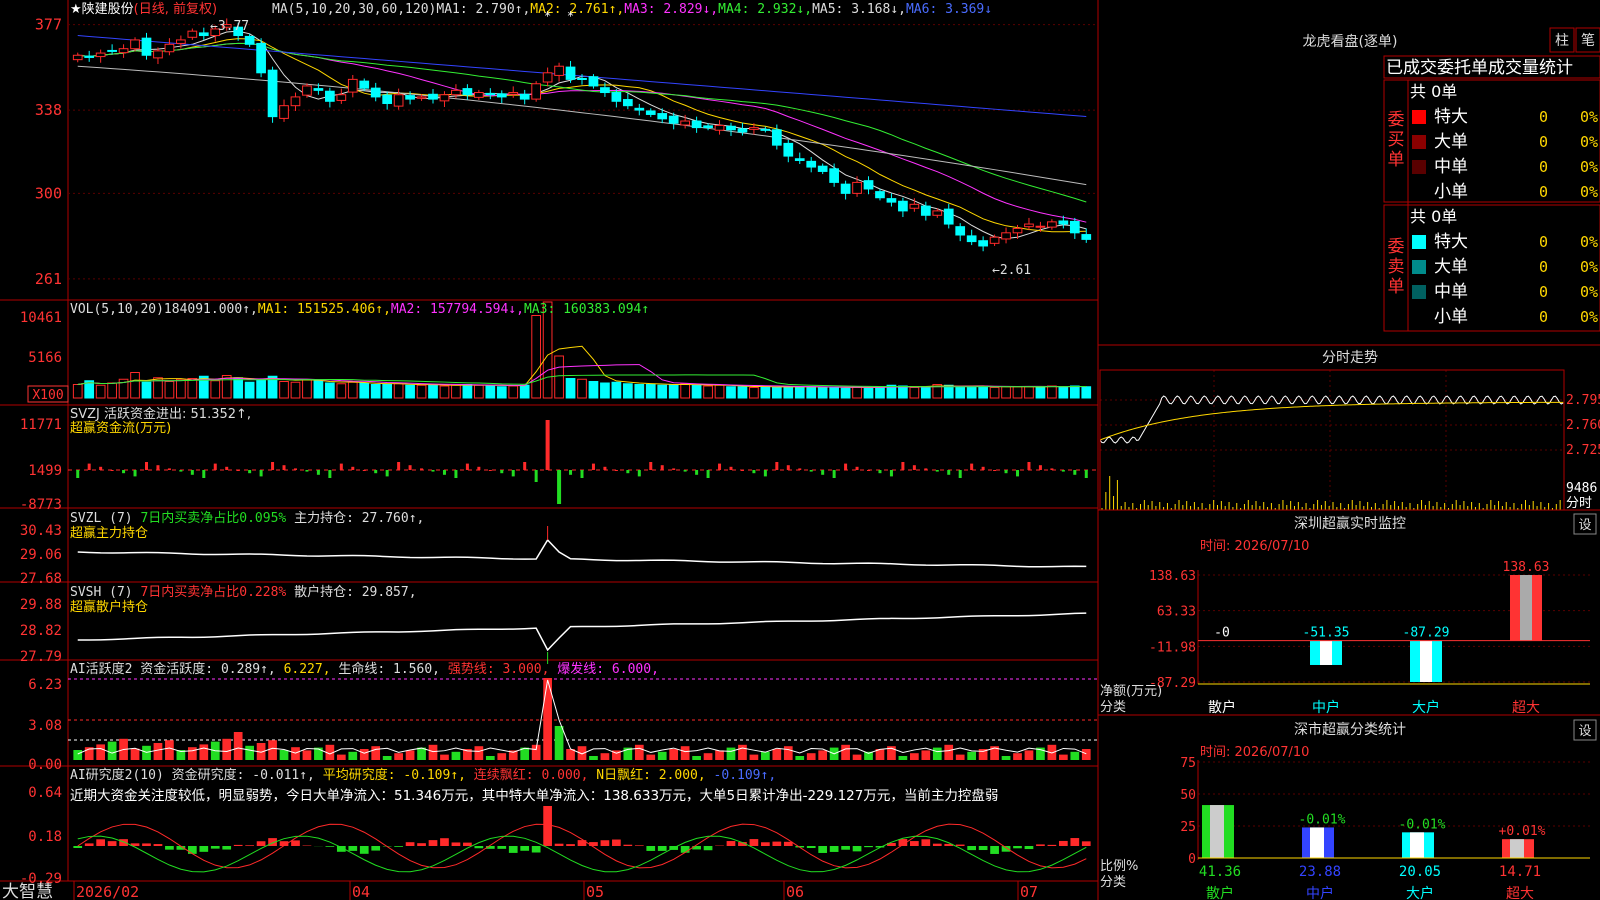  What do you see at coordinates (1350, 358) in the screenshot?
I see `fenshi-title: 分时走势` at bounding box center [1350, 358].